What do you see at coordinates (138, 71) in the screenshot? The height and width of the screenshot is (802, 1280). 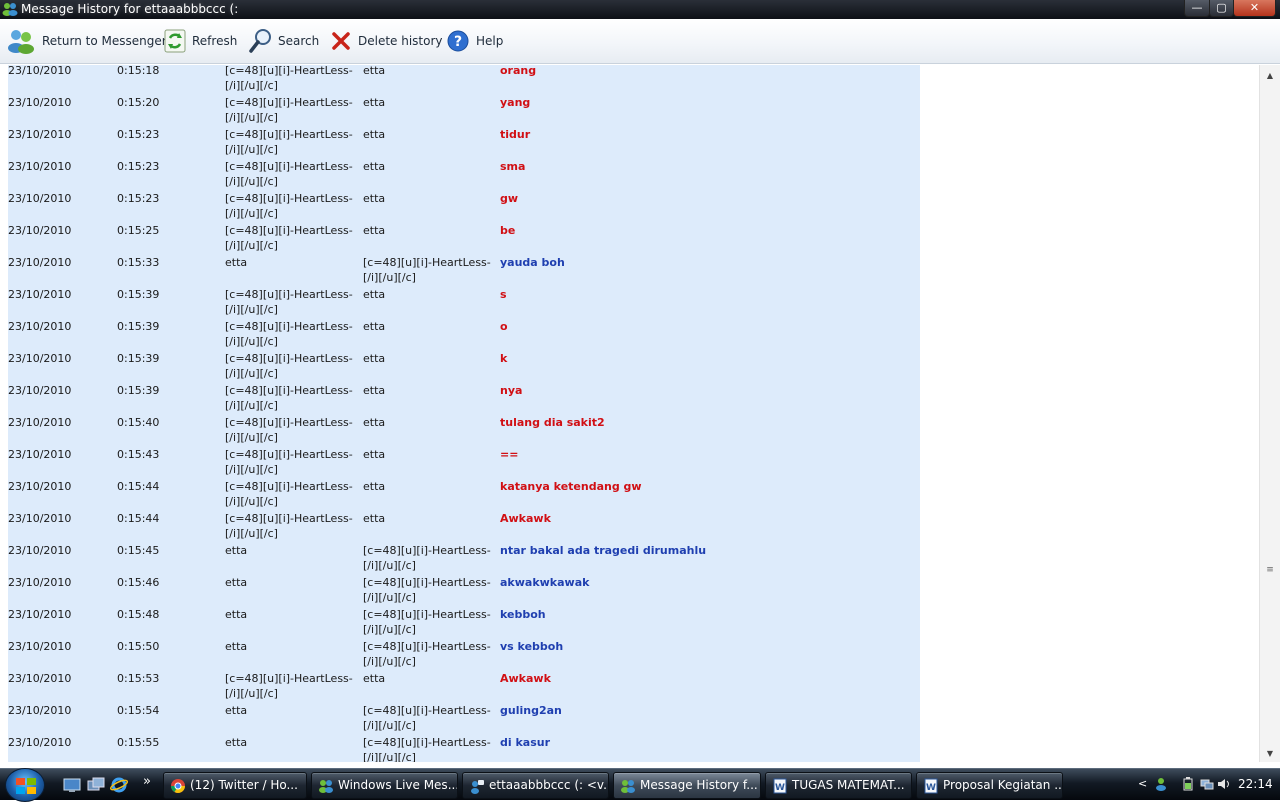 I see `message-time: 0:15:18` at bounding box center [138, 71].